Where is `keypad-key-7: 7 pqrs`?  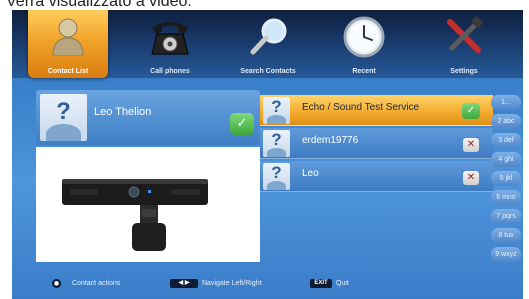
keypad-key-7: 7 pqrs is located at coordinates (506, 216).